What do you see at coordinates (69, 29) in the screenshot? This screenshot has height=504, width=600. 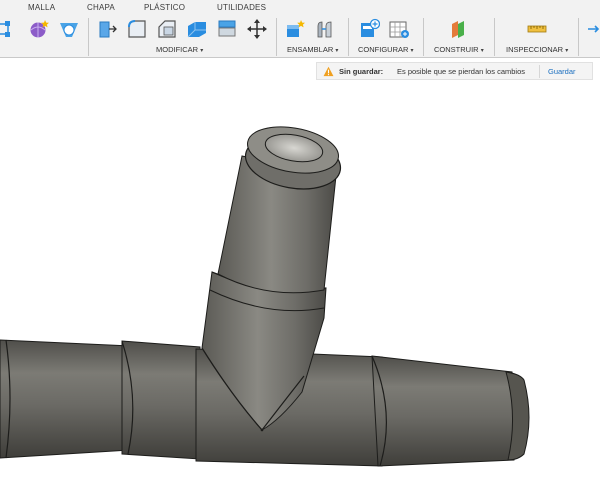 I see `surface-patch-icon` at bounding box center [69, 29].